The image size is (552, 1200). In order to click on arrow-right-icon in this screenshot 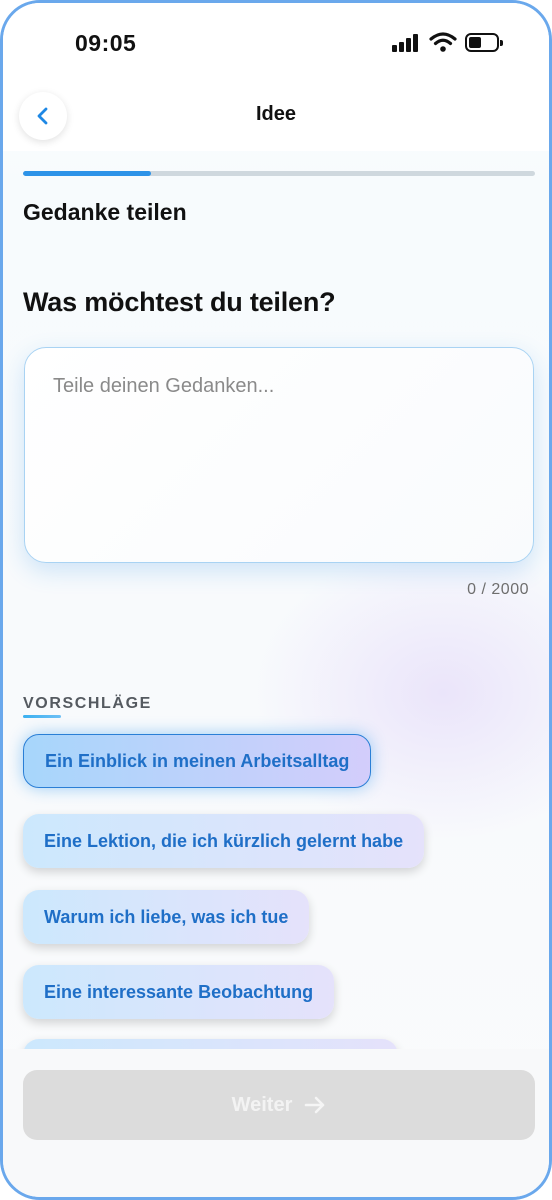, I will do `click(315, 1105)`.